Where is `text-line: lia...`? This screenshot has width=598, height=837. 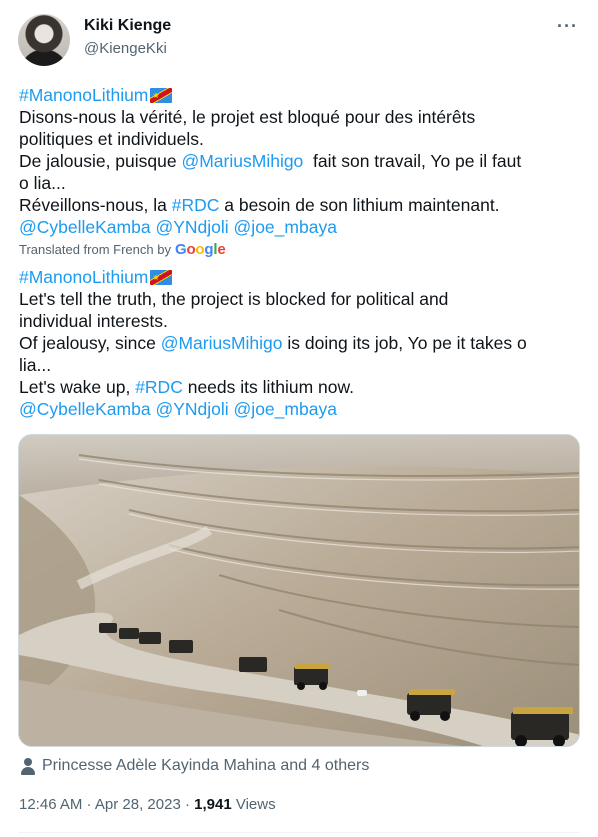 text-line: lia... is located at coordinates (35, 365).